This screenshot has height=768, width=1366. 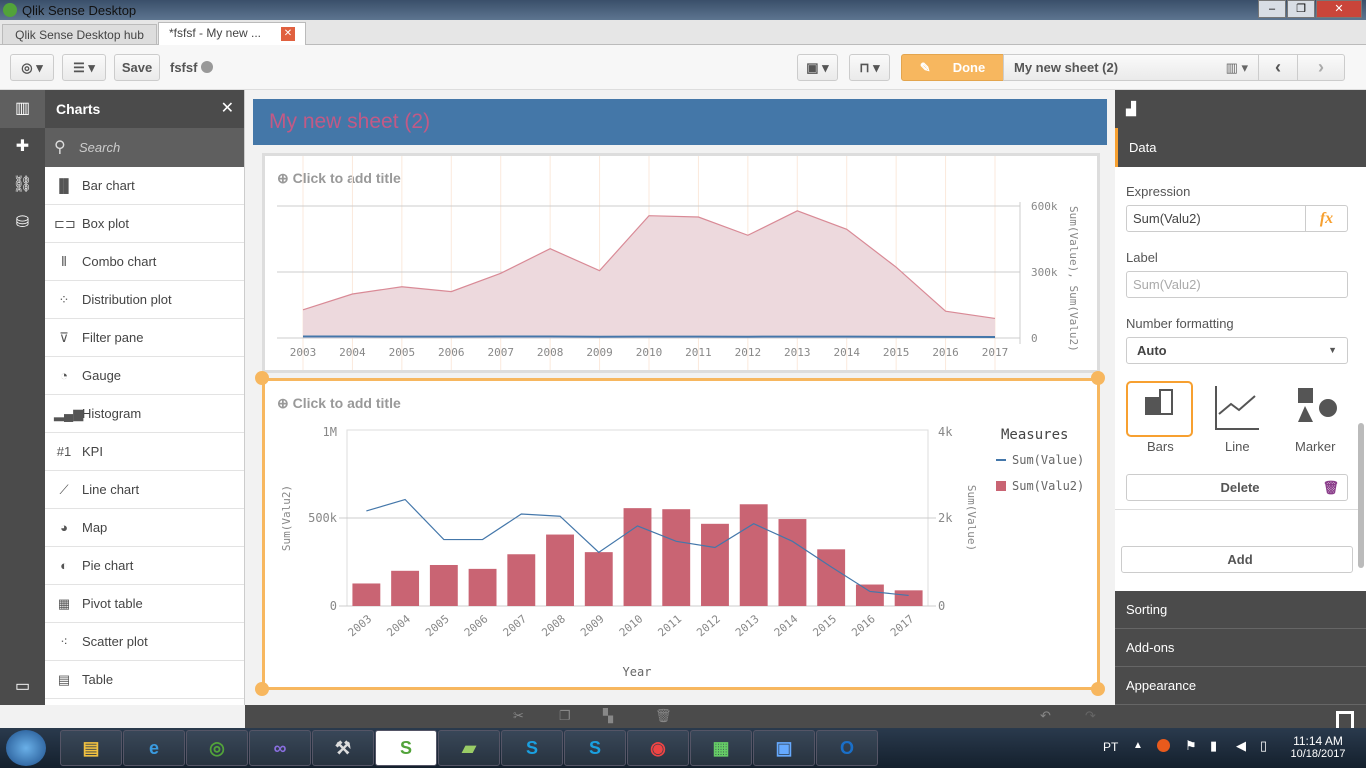 I want to click on chart-type-item: ▐▌ Bar chart, so click(x=144, y=186).